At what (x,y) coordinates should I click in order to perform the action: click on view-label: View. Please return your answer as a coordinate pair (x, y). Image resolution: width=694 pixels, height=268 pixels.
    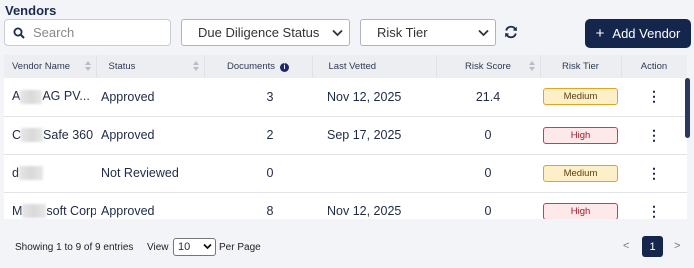
    Looking at the image, I should click on (158, 247).